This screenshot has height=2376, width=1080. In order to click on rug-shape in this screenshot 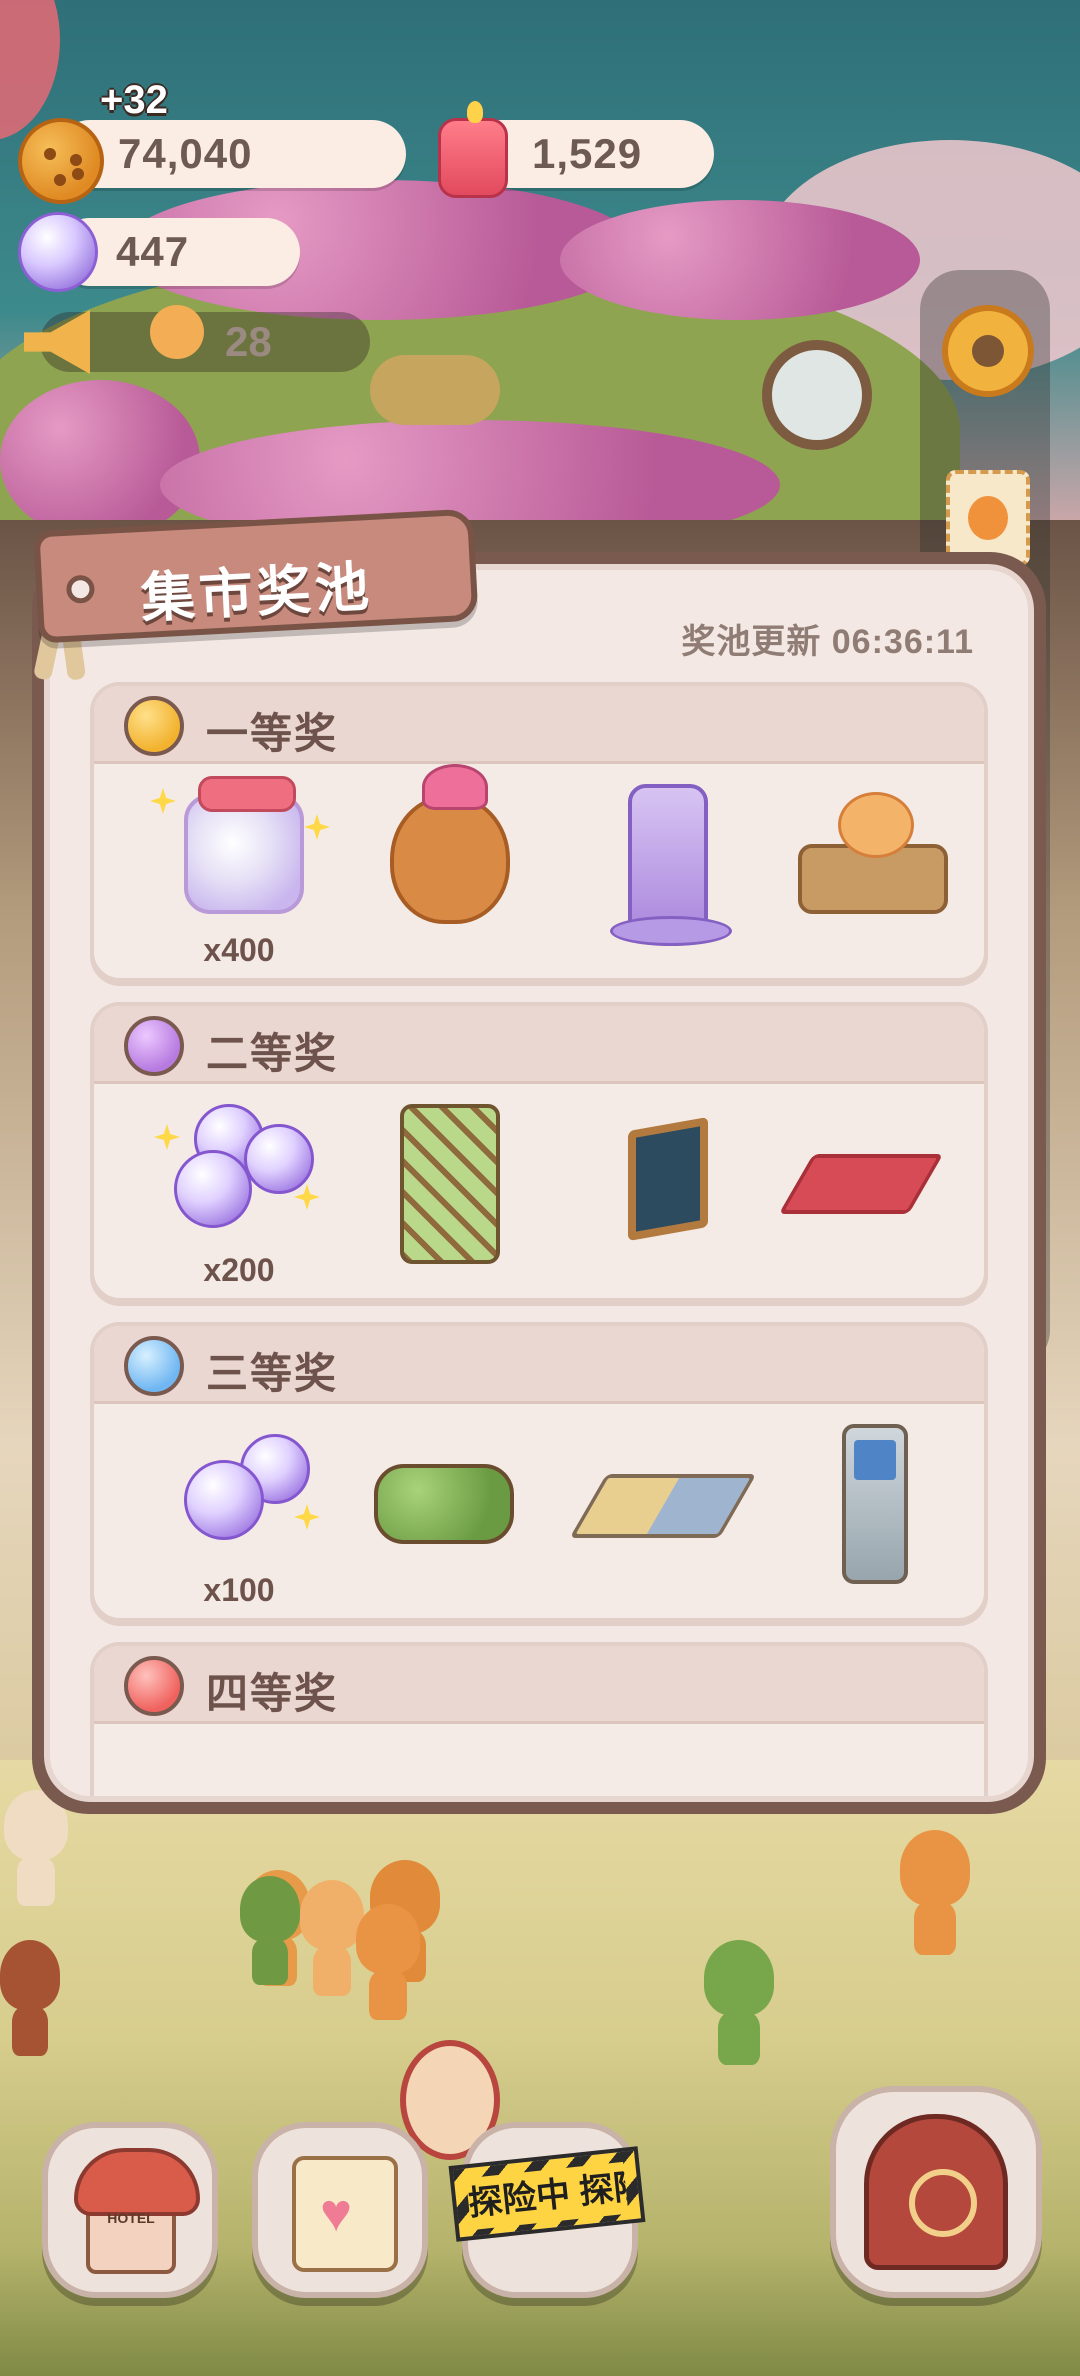, I will do `click(861, 1184)`.